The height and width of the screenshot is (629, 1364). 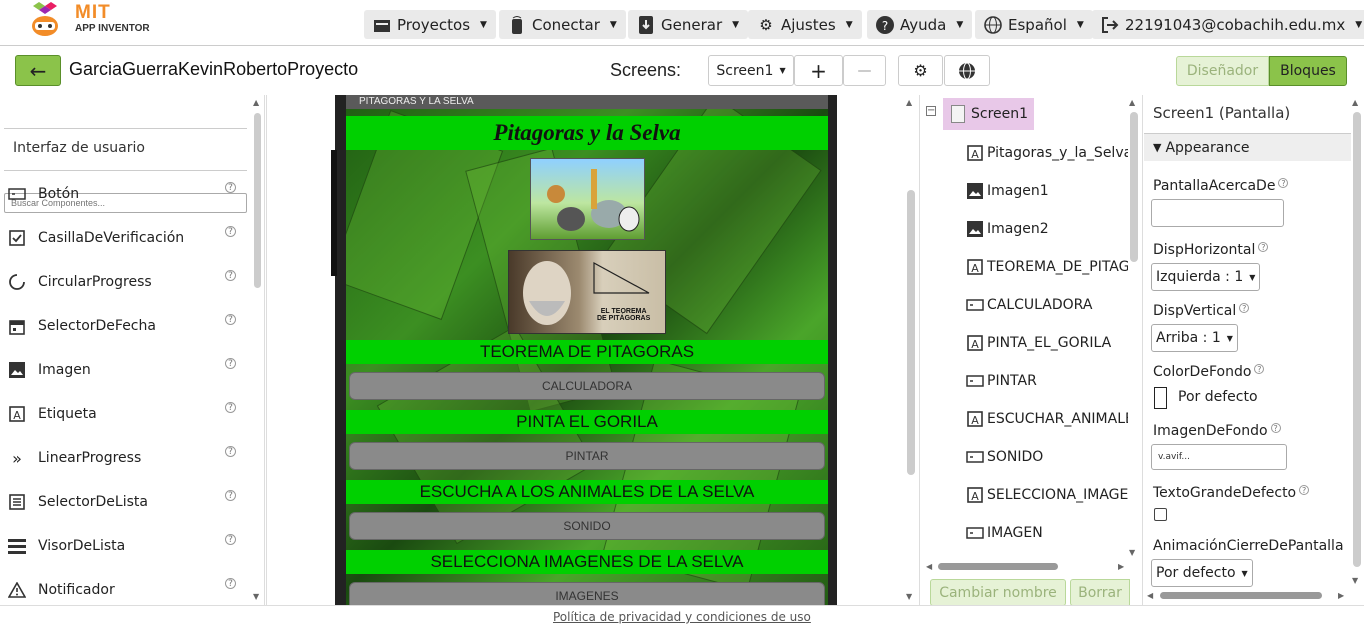 What do you see at coordinates (76, 590) in the screenshot?
I see `palette-item-label: Notificador` at bounding box center [76, 590].